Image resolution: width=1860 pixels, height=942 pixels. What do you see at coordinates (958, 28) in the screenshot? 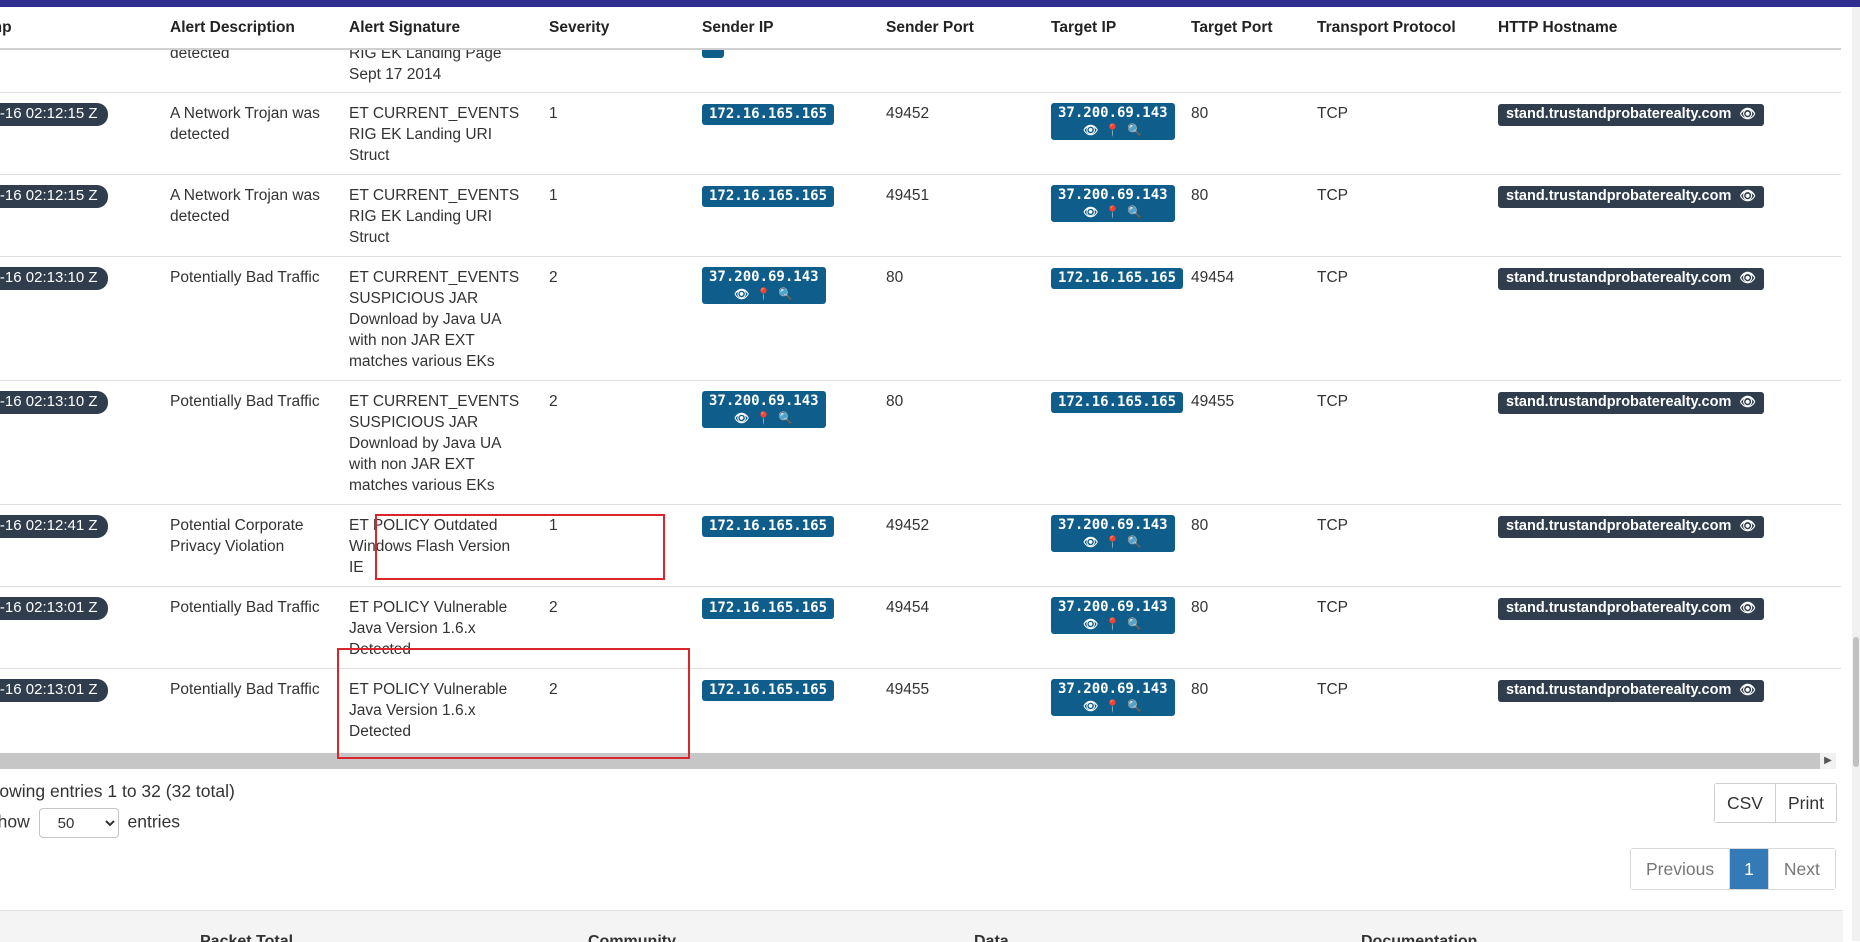
I see `column-header-sender-port: Sender Port` at bounding box center [958, 28].